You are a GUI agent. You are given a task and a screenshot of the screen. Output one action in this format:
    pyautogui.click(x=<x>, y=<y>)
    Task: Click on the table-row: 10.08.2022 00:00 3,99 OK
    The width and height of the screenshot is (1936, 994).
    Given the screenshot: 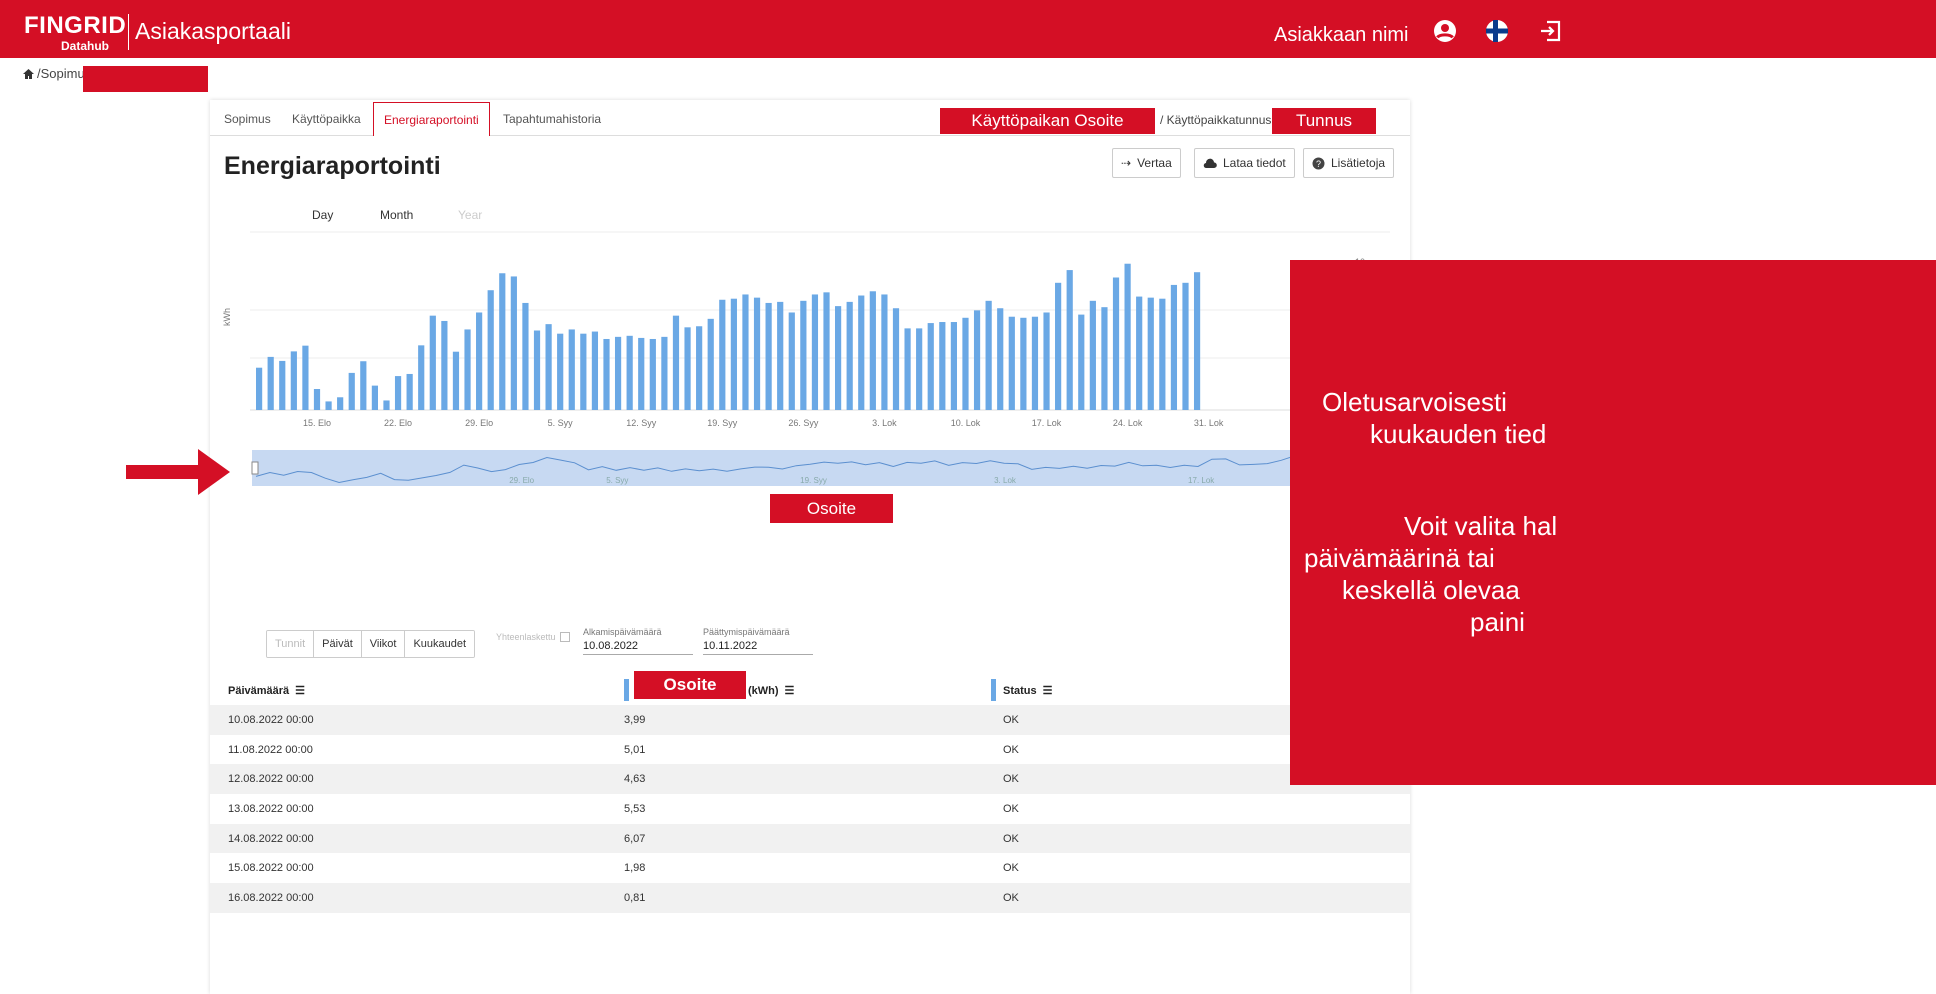 What is the action you would take?
    pyautogui.click(x=810, y=720)
    